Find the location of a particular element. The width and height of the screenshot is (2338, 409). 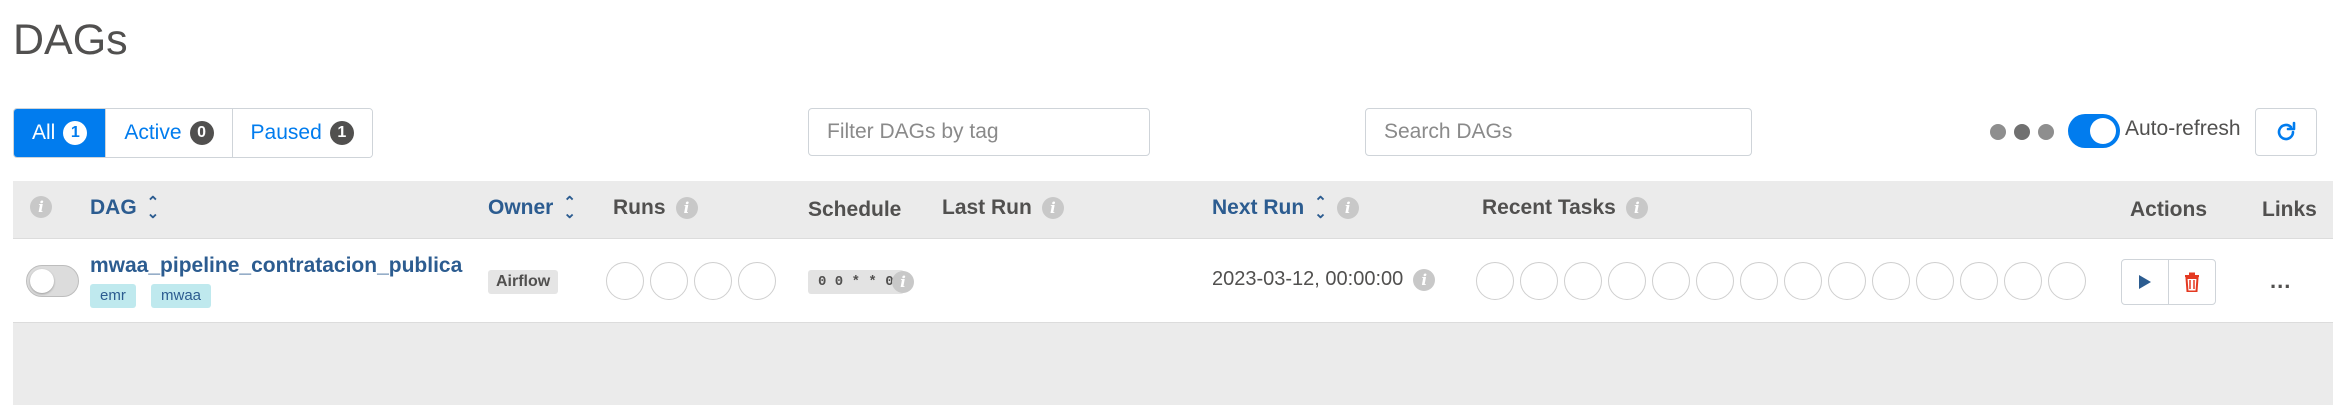

header-links-label: Links is located at coordinates (2289, 209).